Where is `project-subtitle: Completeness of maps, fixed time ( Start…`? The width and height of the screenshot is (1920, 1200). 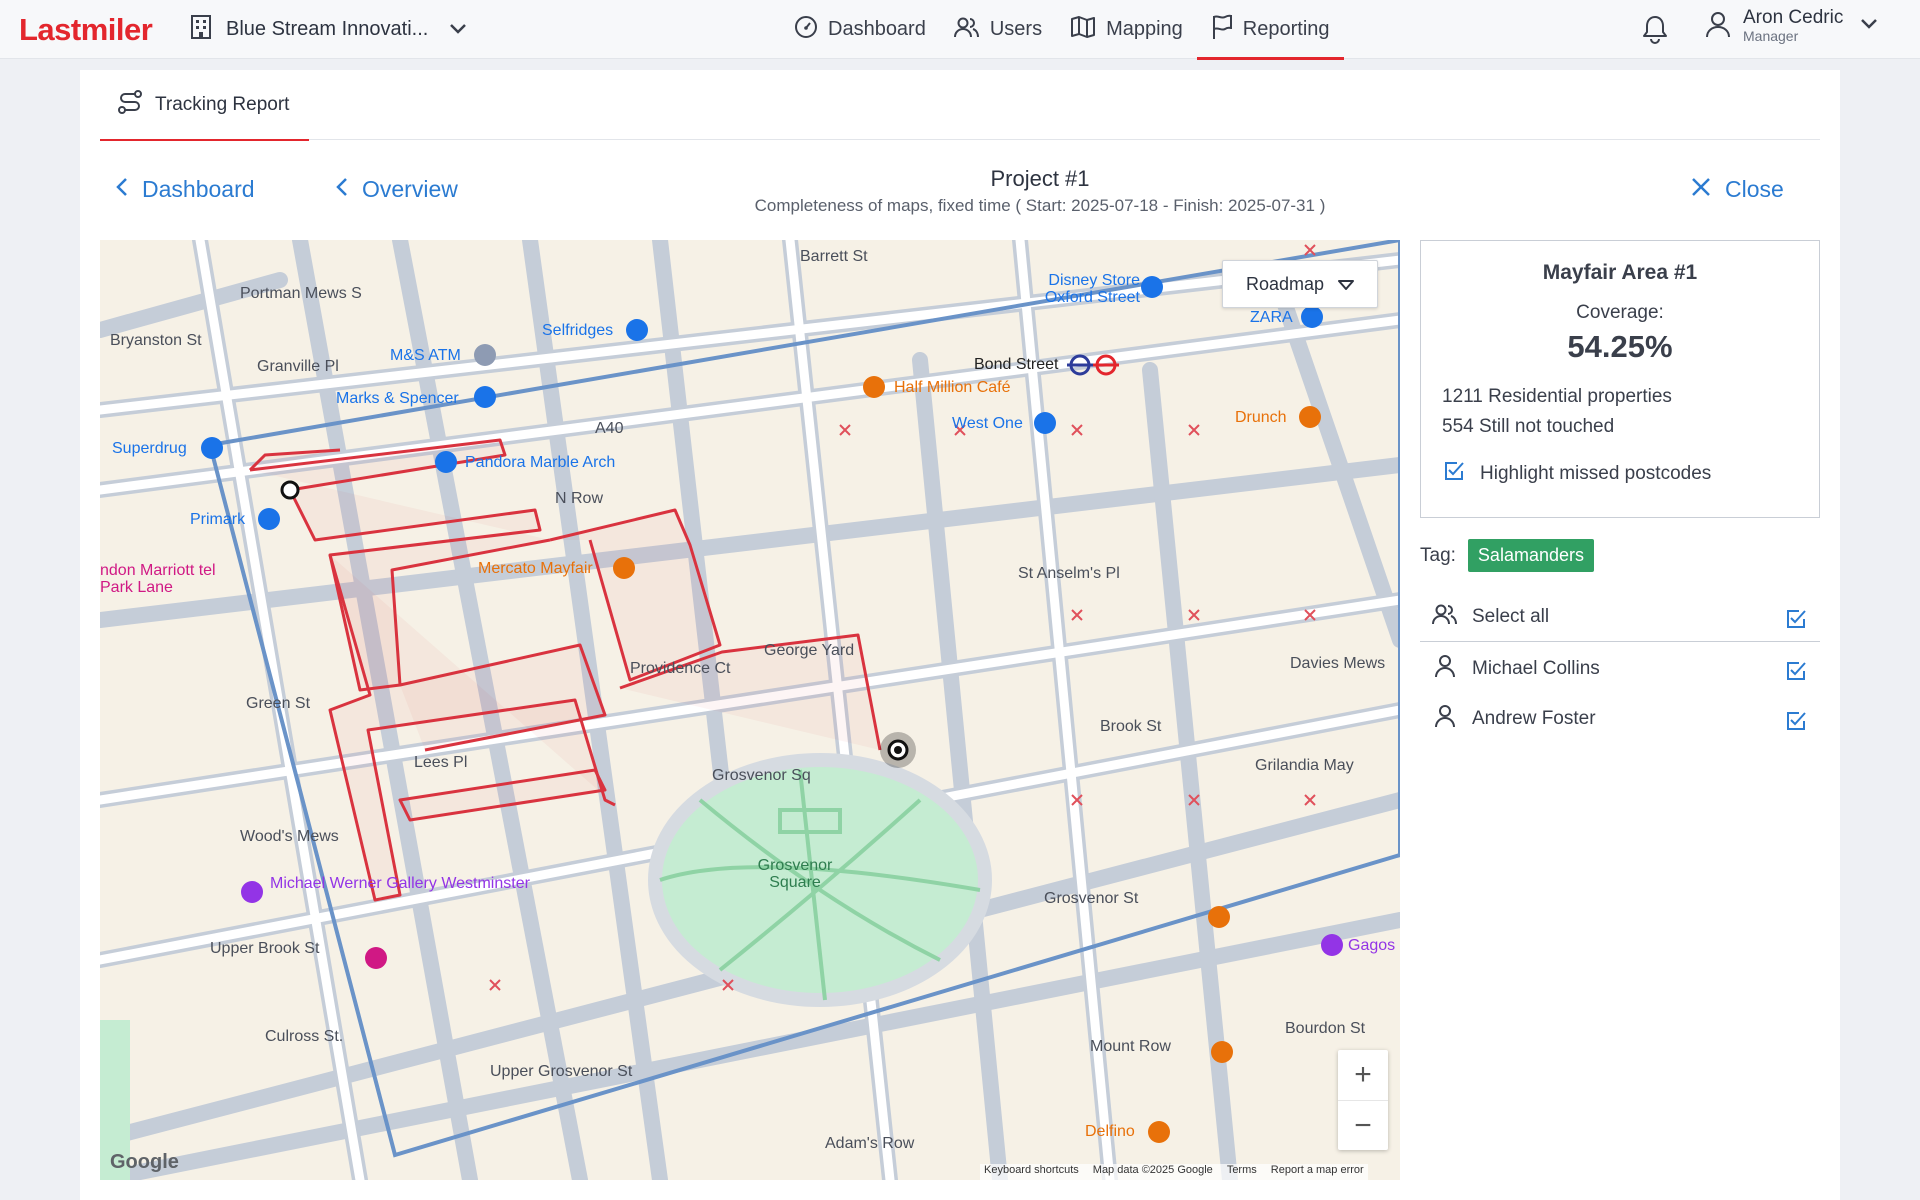 project-subtitle: Completeness of maps, fixed time ( Start… is located at coordinates (1040, 205).